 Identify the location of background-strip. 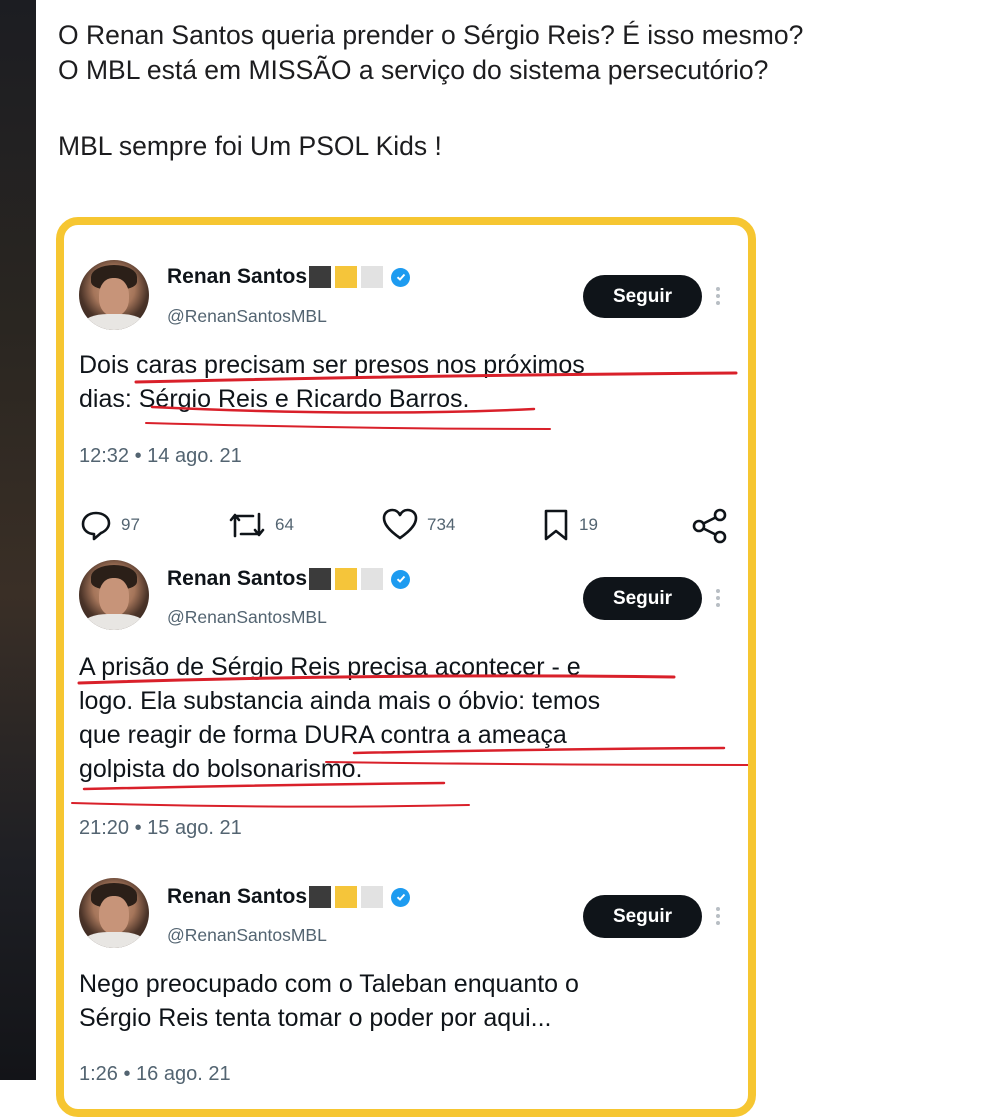
(18, 540).